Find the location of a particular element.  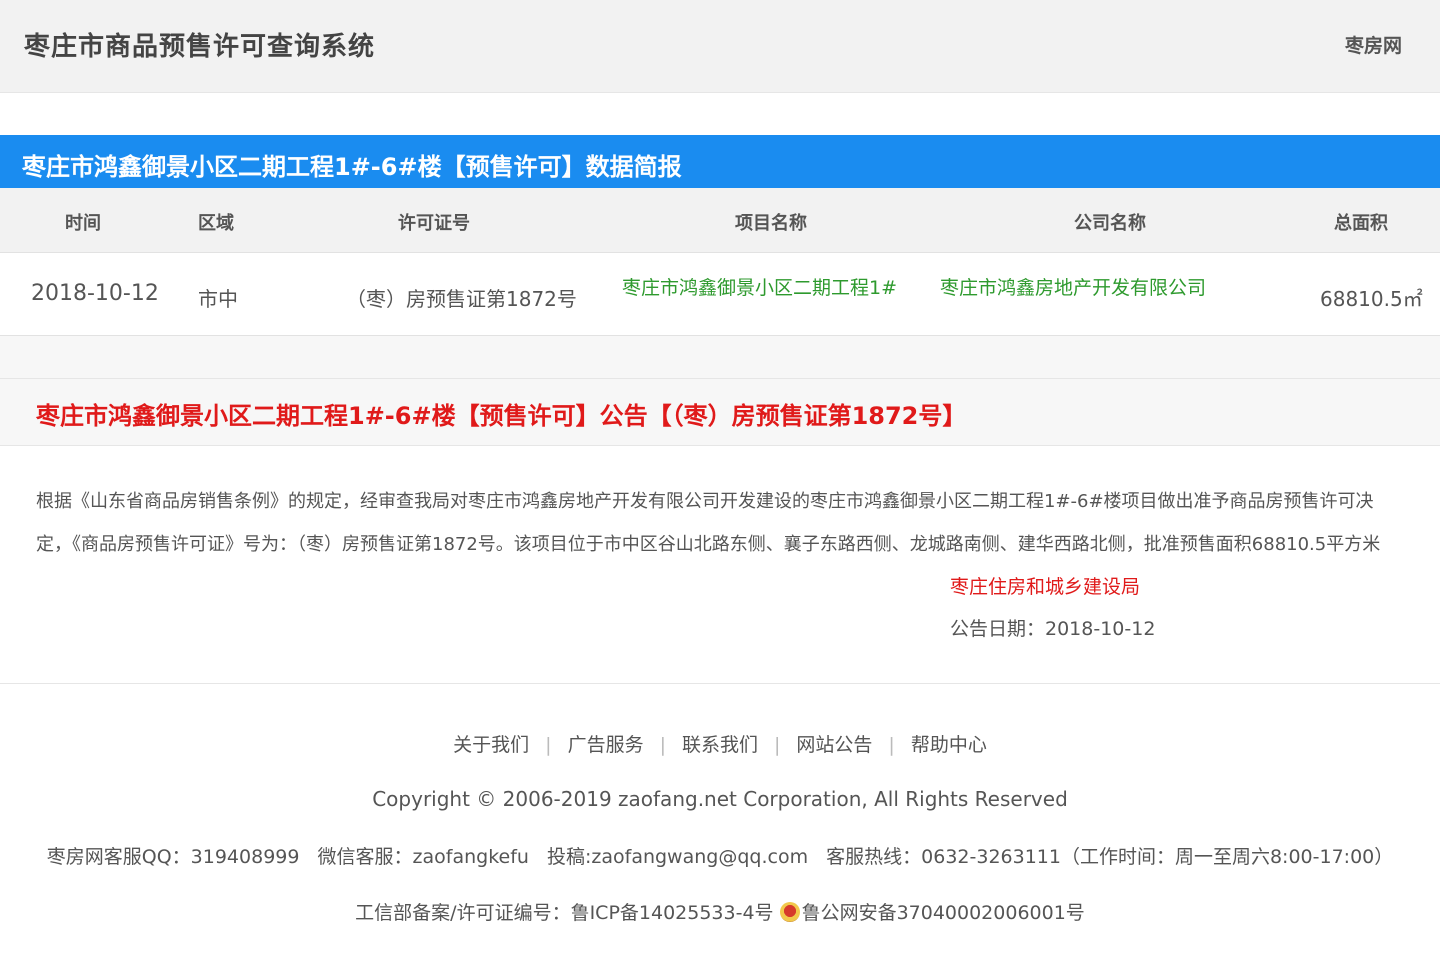

footer-link-help: 帮助中心 is located at coordinates (949, 745).